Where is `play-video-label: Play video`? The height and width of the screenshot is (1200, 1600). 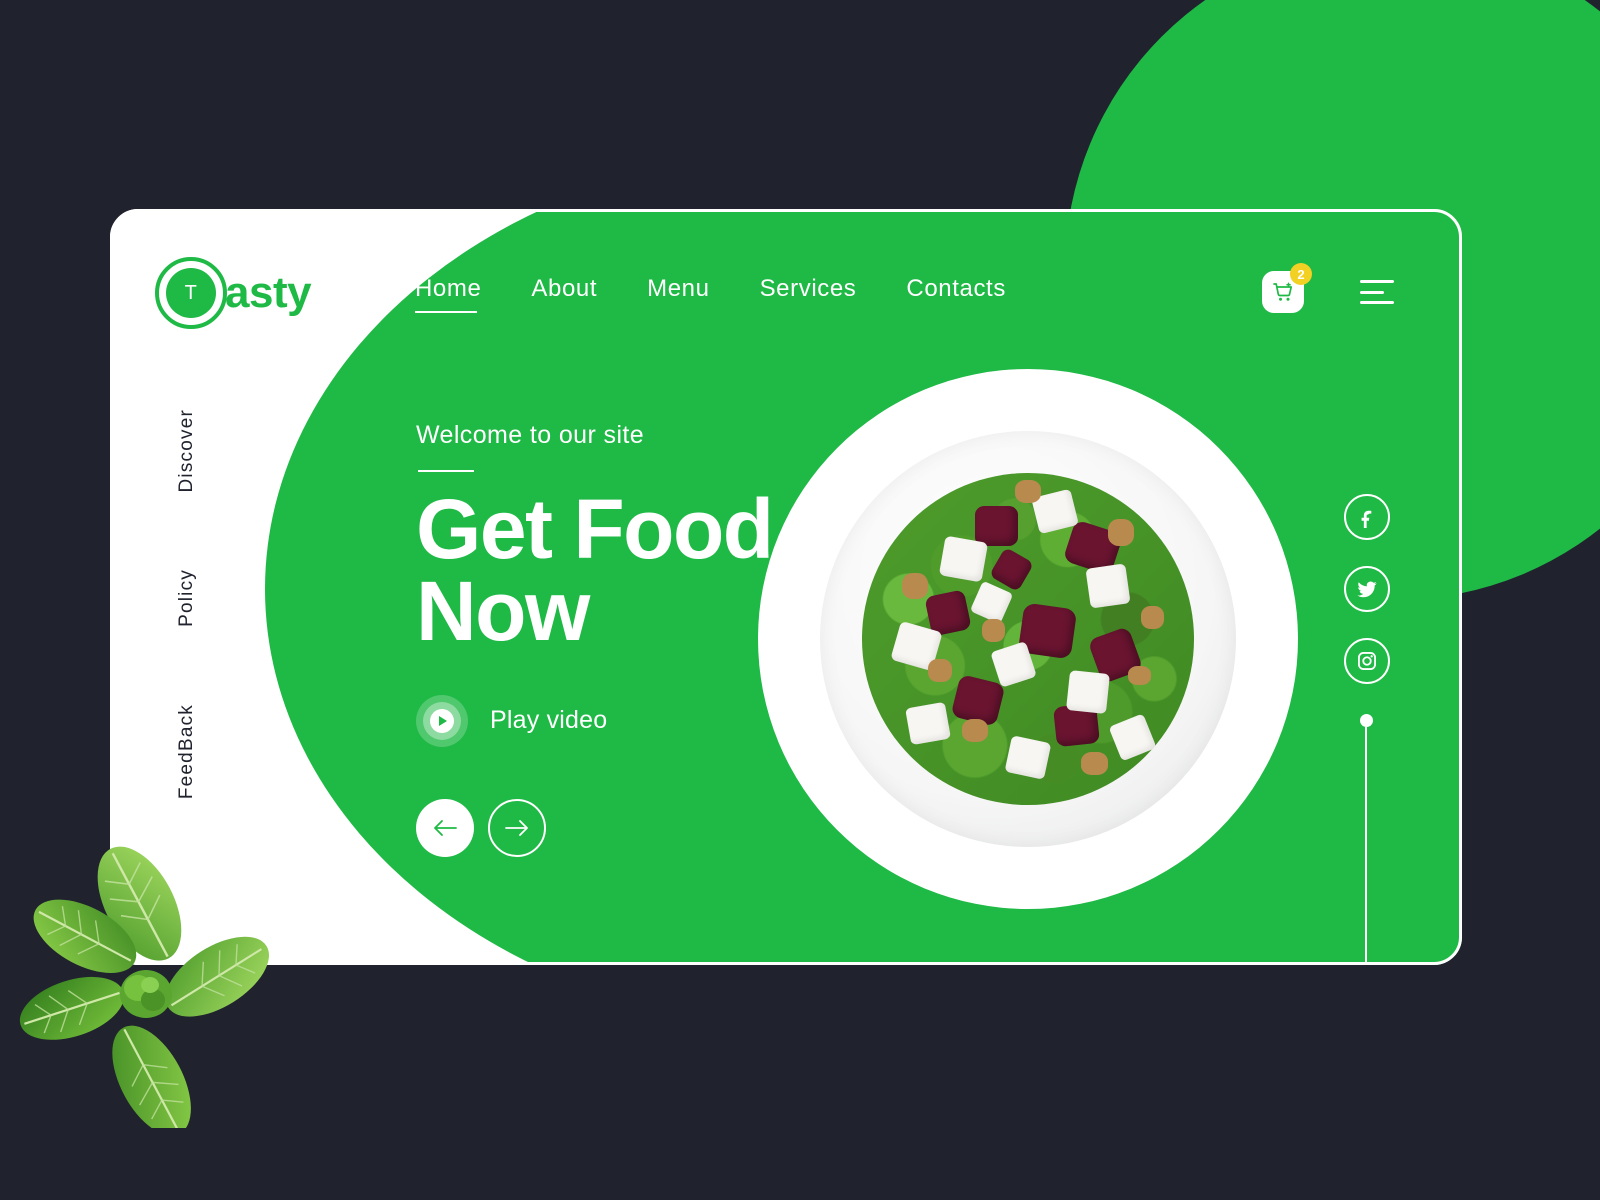
play-video-label: Play video is located at coordinates (549, 720).